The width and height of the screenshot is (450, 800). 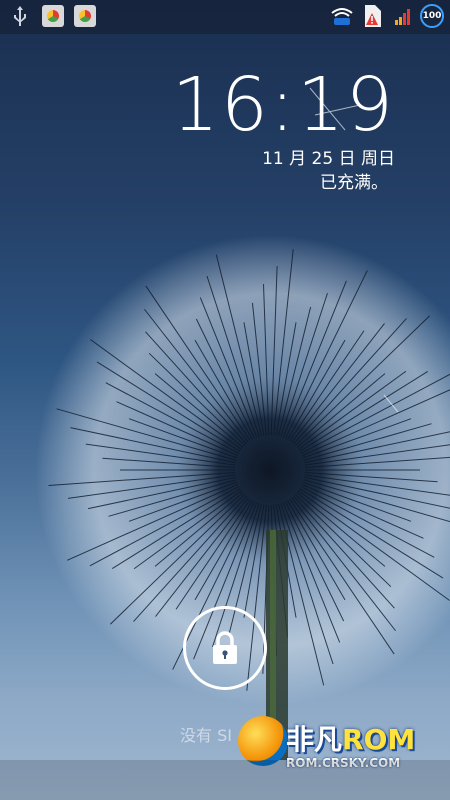 I want to click on wifi-icon, so click(x=342, y=16).